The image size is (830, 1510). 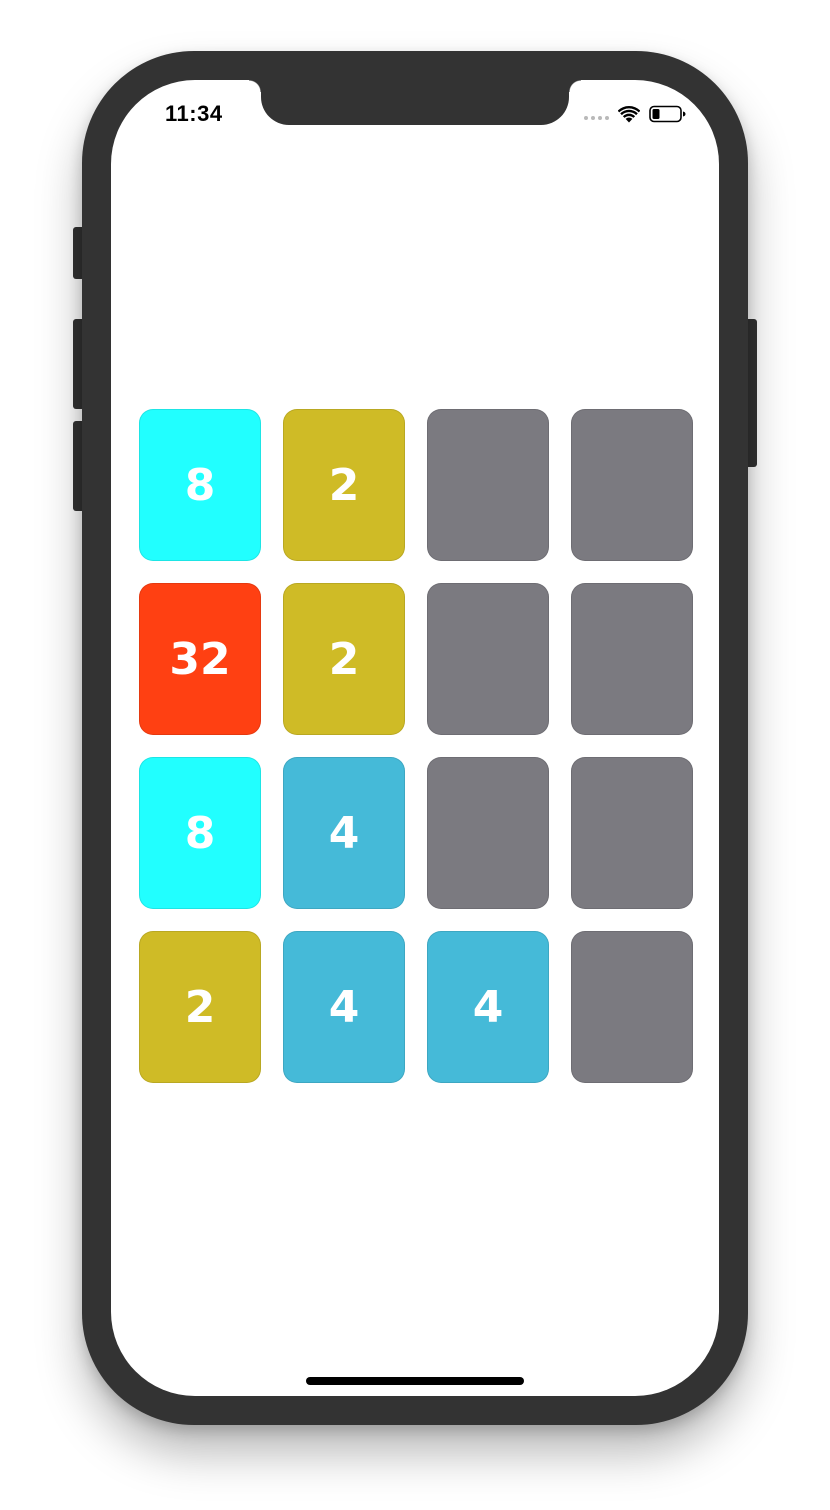 What do you see at coordinates (415, 1381) in the screenshot?
I see `home-indicator` at bounding box center [415, 1381].